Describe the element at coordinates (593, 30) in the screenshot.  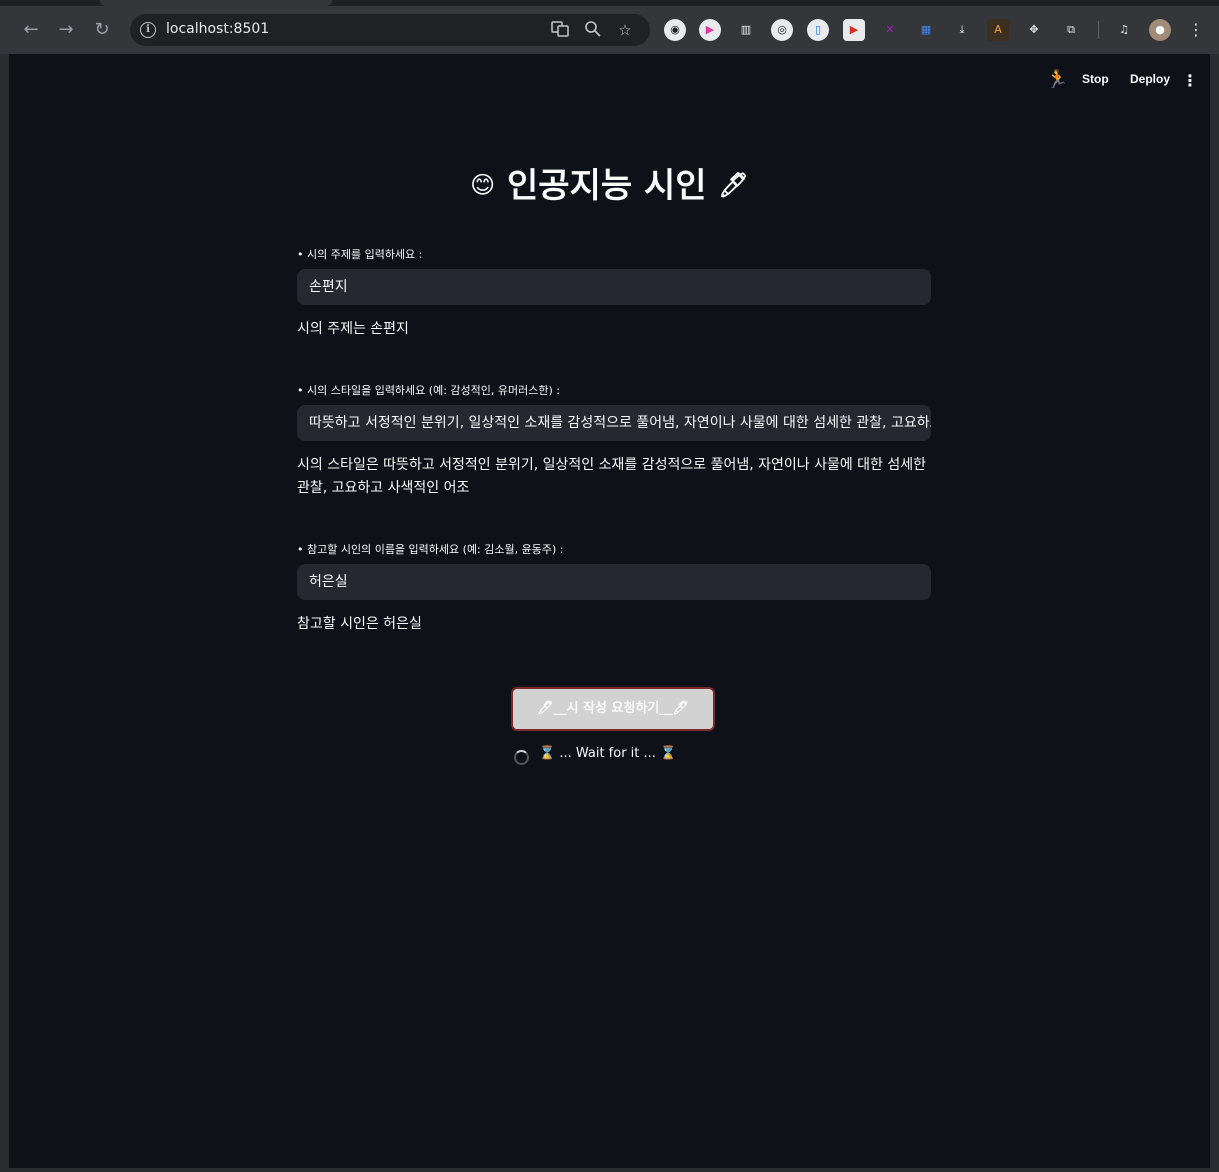
I see `zoom-icon` at that location.